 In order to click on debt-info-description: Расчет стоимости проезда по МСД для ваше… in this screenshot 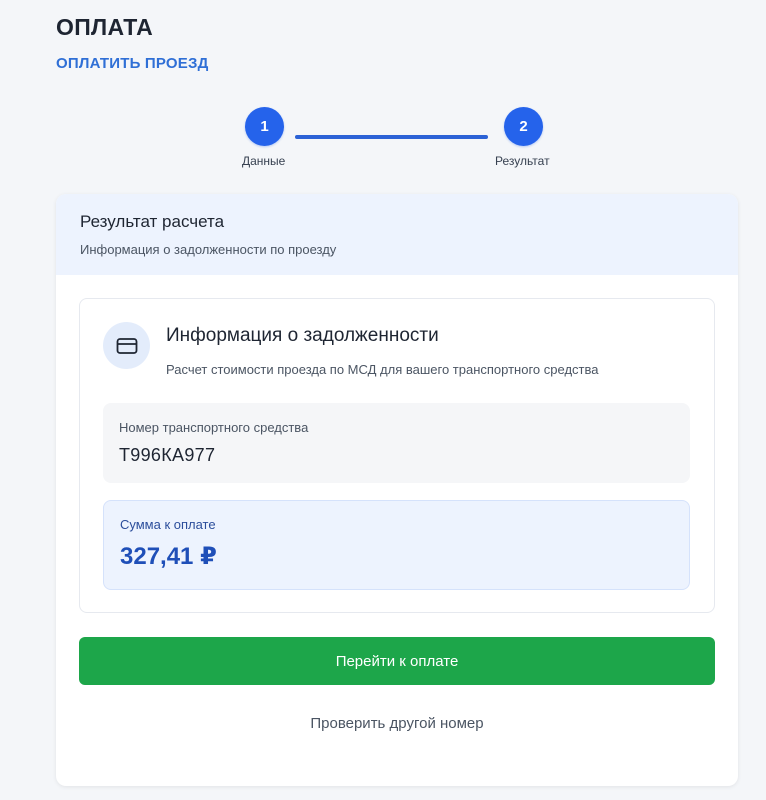, I will do `click(382, 369)`.